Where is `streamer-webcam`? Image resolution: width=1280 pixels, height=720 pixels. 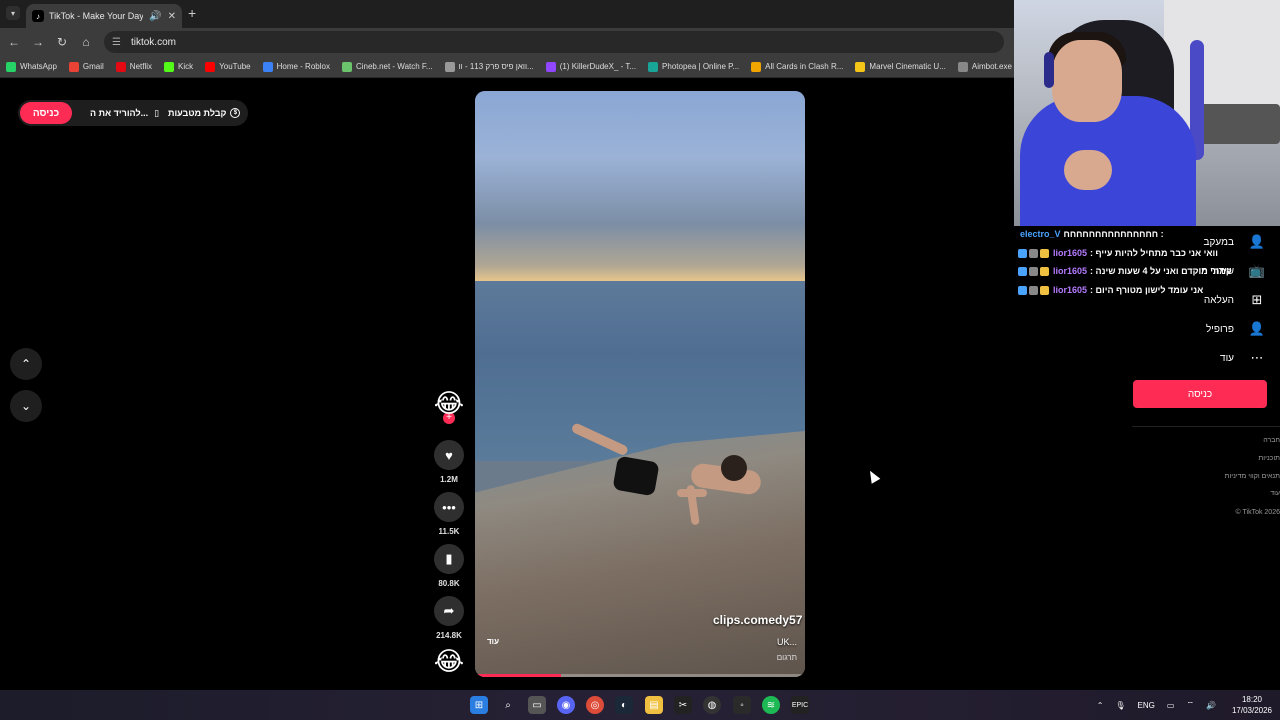 streamer-webcam is located at coordinates (1147, 113).